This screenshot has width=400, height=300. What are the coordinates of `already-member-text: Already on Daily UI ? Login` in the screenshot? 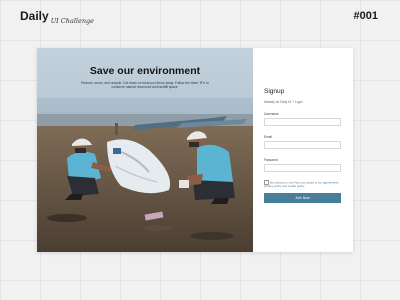 It's located at (283, 102).